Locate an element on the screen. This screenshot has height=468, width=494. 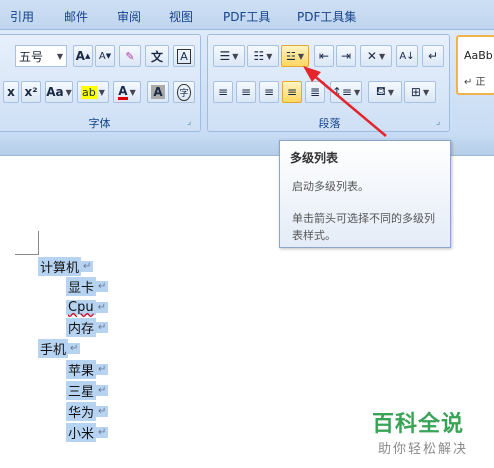
red-arrow-annotation is located at coordinates (345, 101).